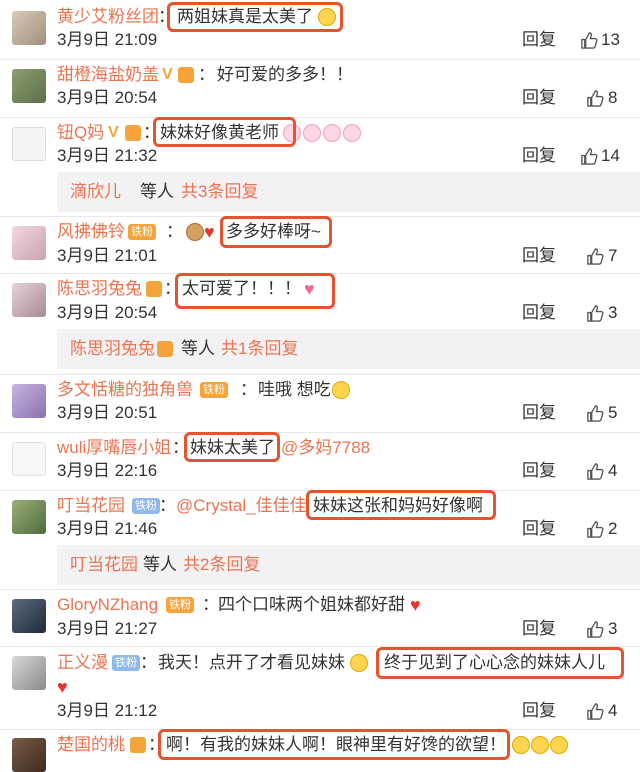 This screenshot has width=640, height=772. What do you see at coordinates (107, 412) in the screenshot?
I see `comment-date: 3月9日 20:51` at bounding box center [107, 412].